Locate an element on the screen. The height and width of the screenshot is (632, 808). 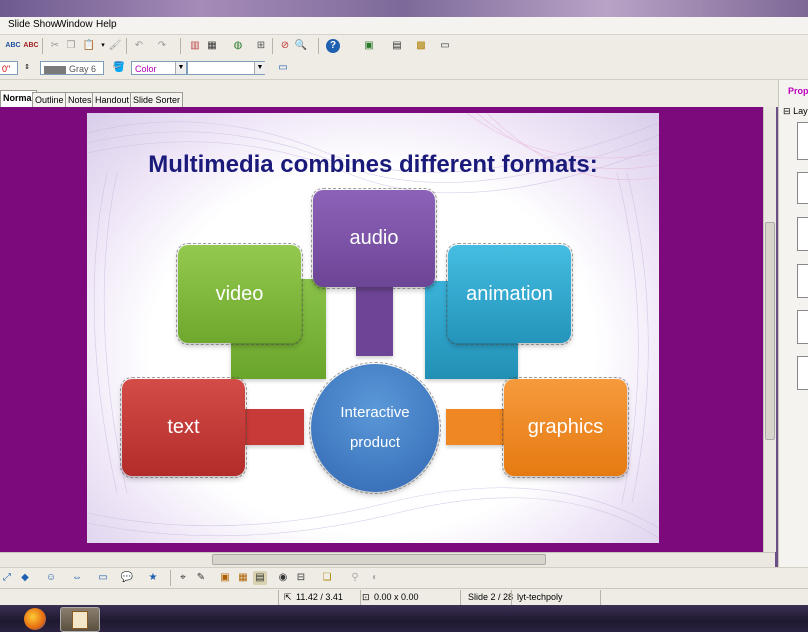
graphics-box: graphics is located at coordinates (565, 427).